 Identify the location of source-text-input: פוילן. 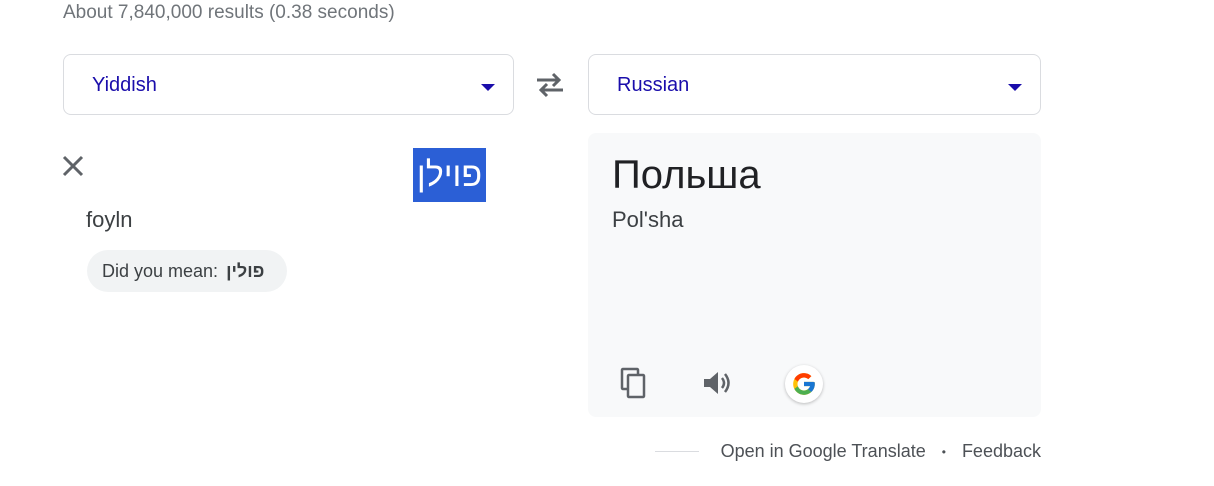
(449, 175).